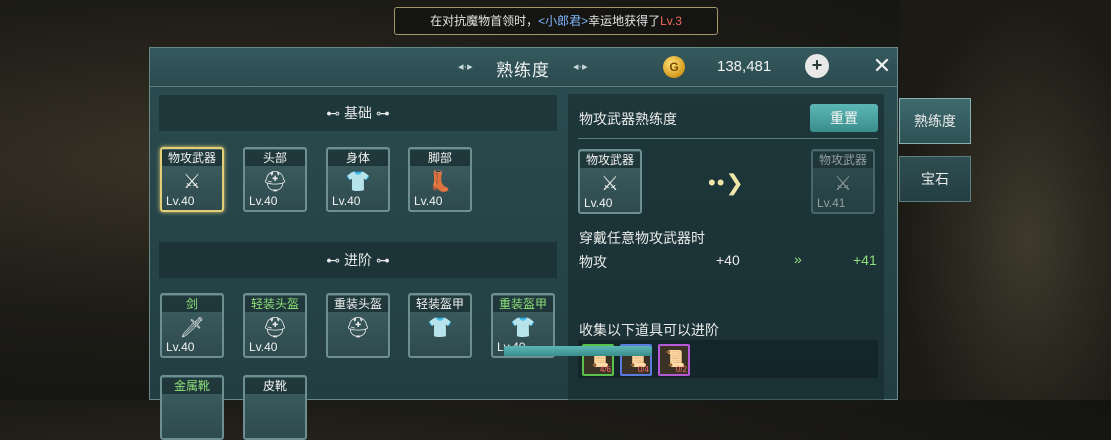 Image resolution: width=1111 pixels, height=440 pixels. Describe the element at coordinates (484, 21) in the screenshot. I see `notice-text: 在对抗魔物首领时，` at that location.